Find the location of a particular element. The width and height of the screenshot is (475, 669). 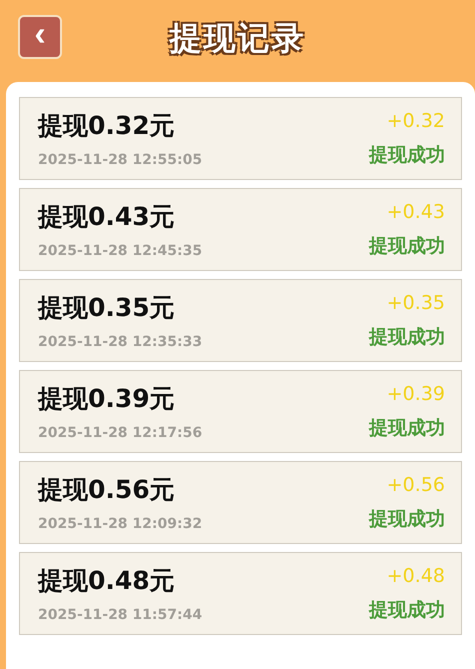

record-title: 提现0.39元 is located at coordinates (107, 399).